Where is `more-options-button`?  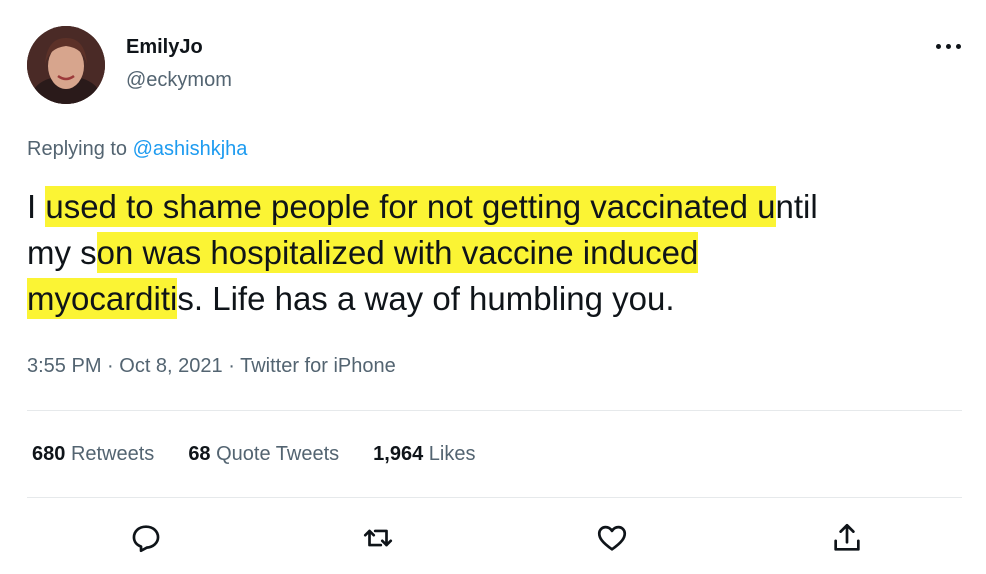
more-options-button is located at coordinates (949, 46).